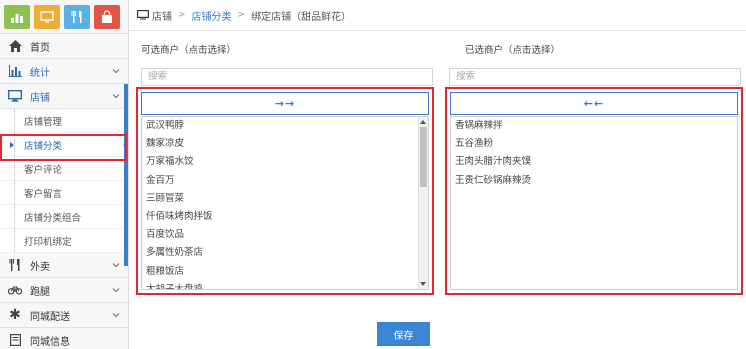 Image resolution: width=746 pixels, height=349 pixels. Describe the element at coordinates (189, 50) in the screenshot. I see `available-merchants-title: 可选商户（点击选择）` at that location.